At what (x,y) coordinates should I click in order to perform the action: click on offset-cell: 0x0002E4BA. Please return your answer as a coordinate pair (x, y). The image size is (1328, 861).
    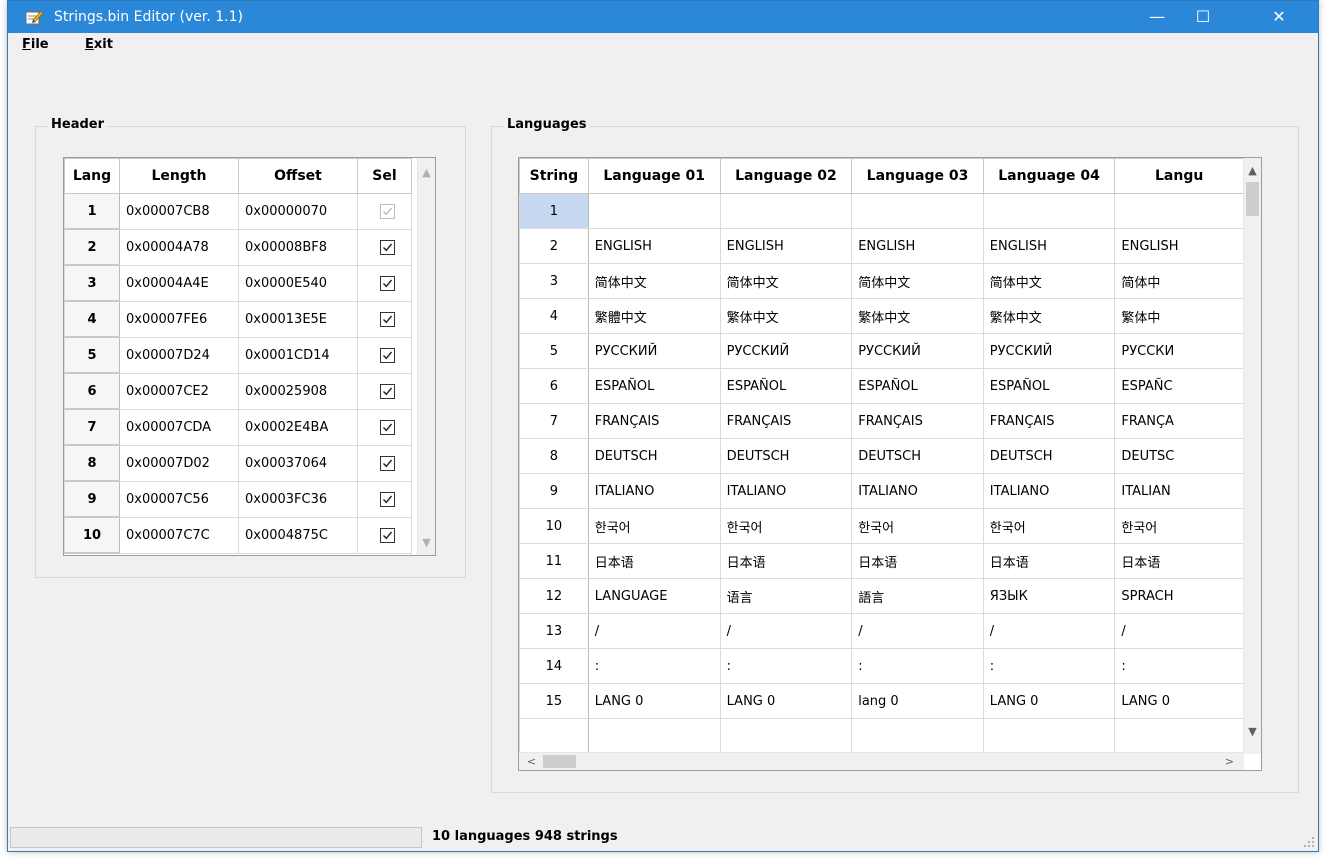
    Looking at the image, I should click on (298, 427).